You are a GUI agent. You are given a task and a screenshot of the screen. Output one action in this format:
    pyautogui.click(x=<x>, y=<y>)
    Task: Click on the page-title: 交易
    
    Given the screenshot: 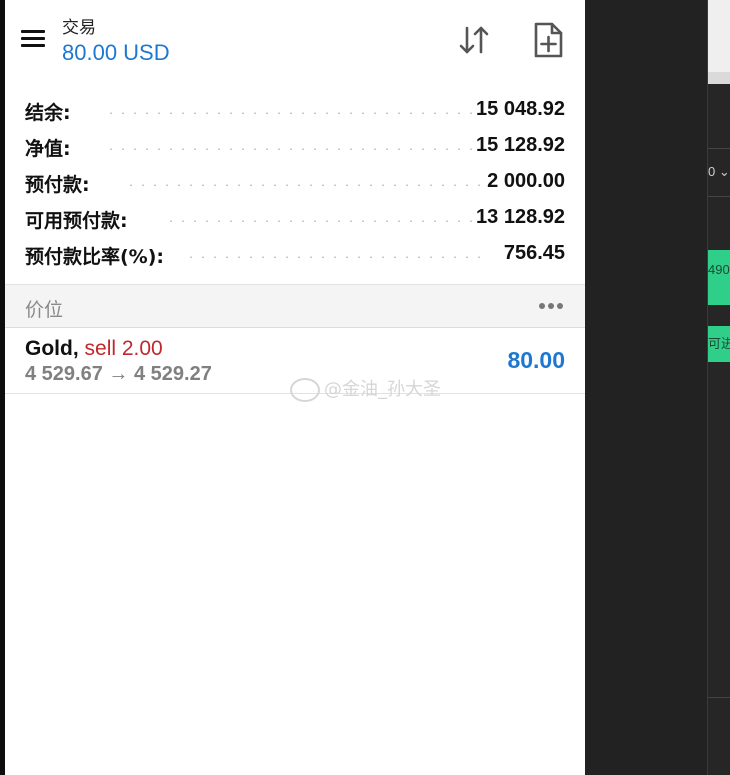 What is the action you would take?
    pyautogui.click(x=79, y=28)
    